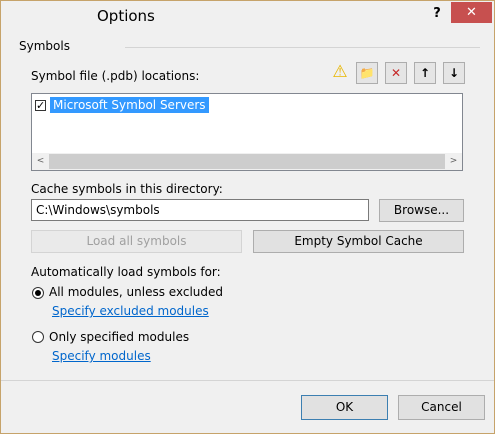 This screenshot has width=495, height=434. What do you see at coordinates (302, 47) in the screenshot?
I see `group-divider` at bounding box center [302, 47].